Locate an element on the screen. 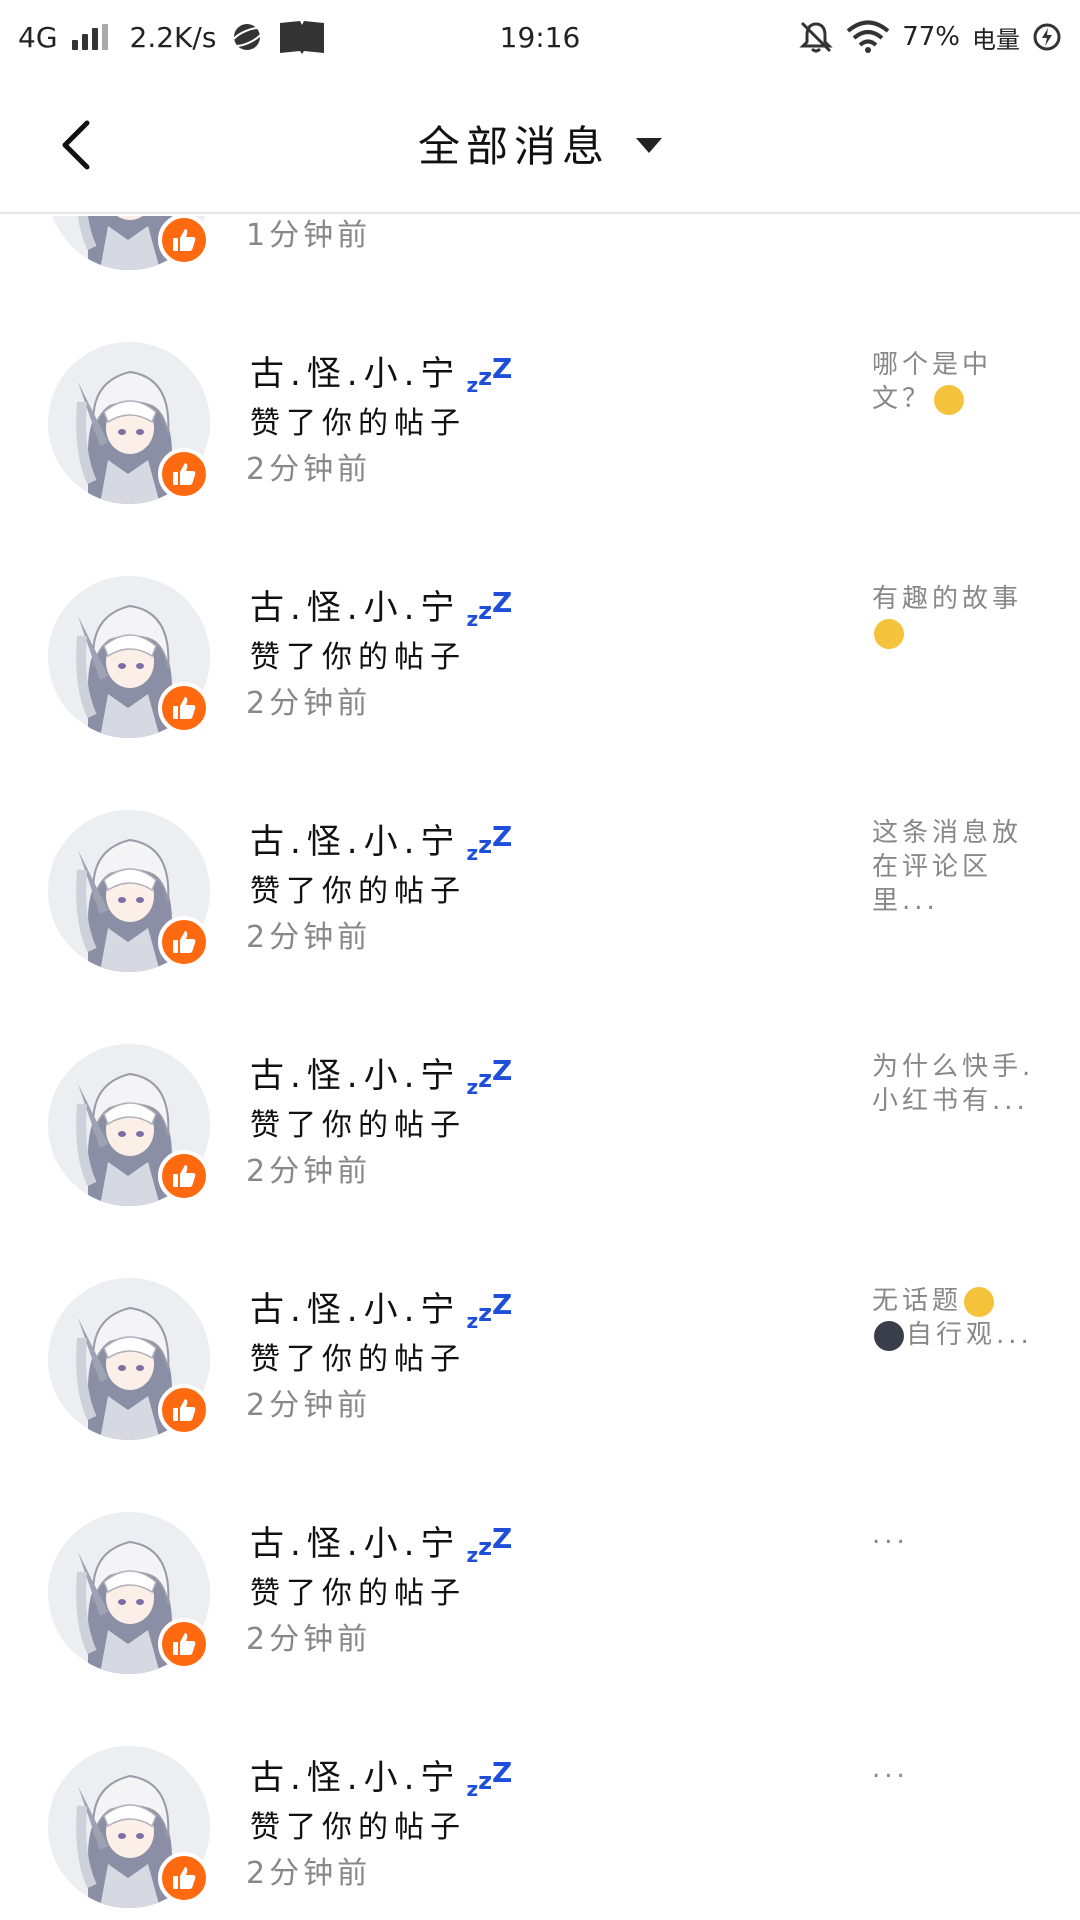 The image size is (1080, 1920). timestamp: 1分钟前 is located at coordinates (309, 235).